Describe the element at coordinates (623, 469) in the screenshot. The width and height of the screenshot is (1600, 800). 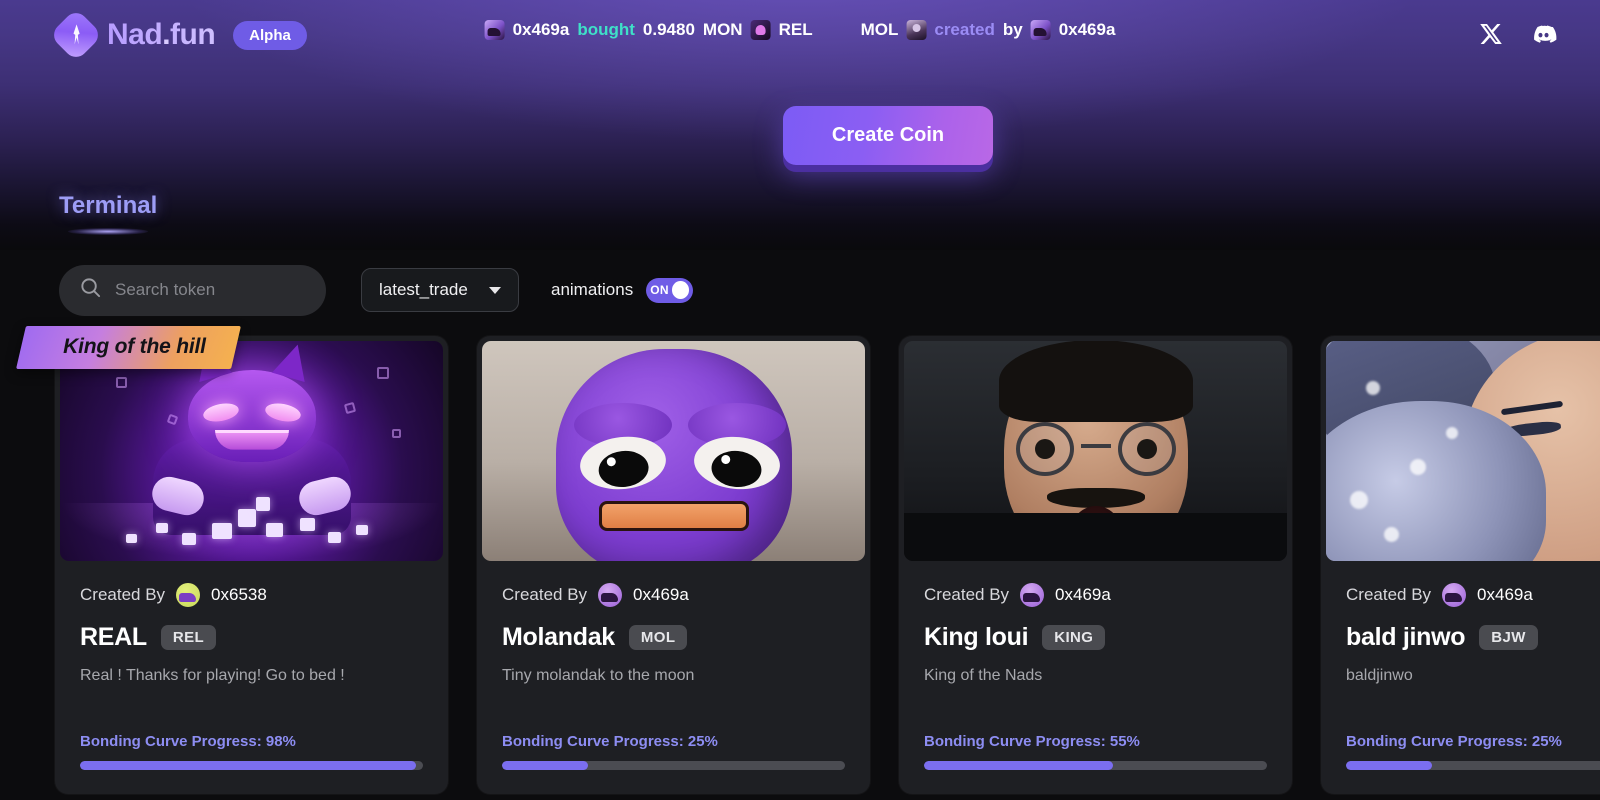
I see `art-plush-pupil` at that location.